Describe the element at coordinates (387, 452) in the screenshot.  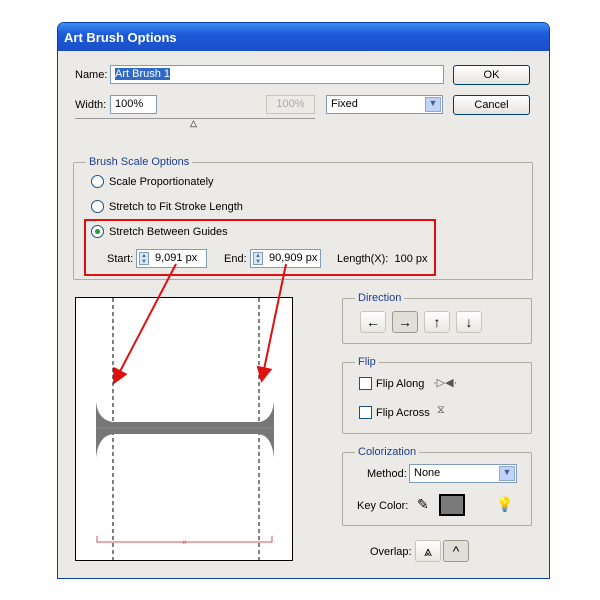
I see `colorization-legend: Colorization` at that location.